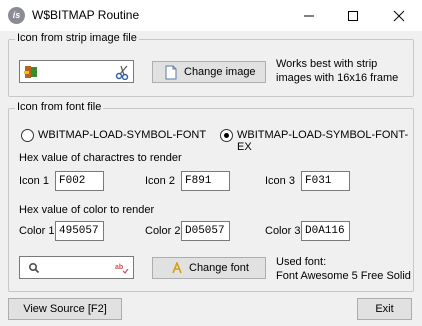  I want to click on color3-label: Color 3, so click(283, 231).